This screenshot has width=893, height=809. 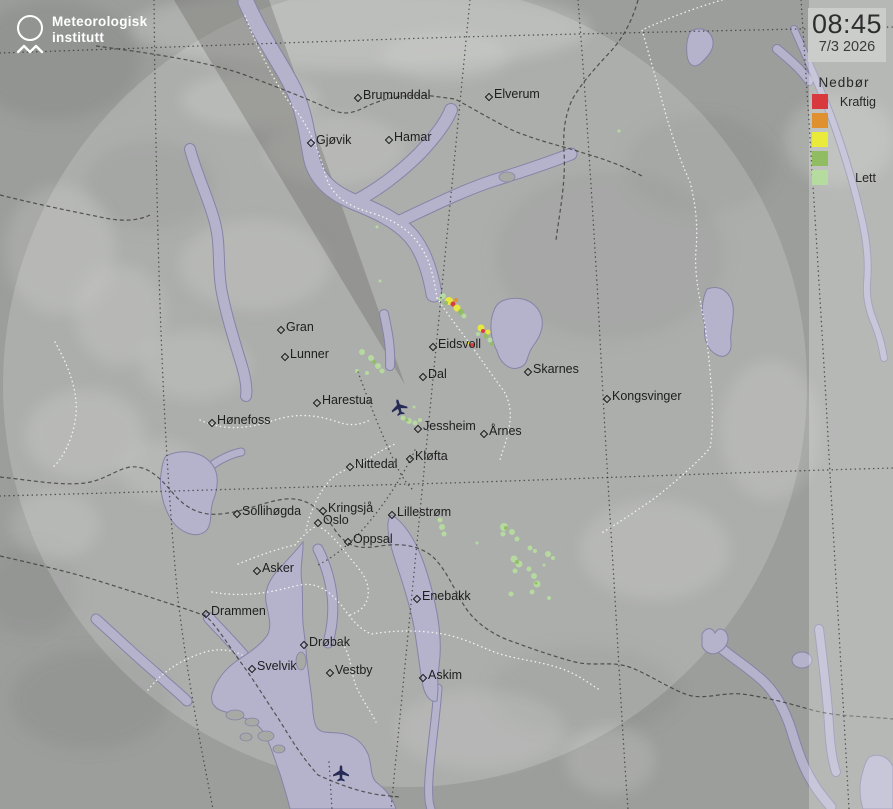 I want to click on legend-title: Nedbør, so click(x=844, y=82).